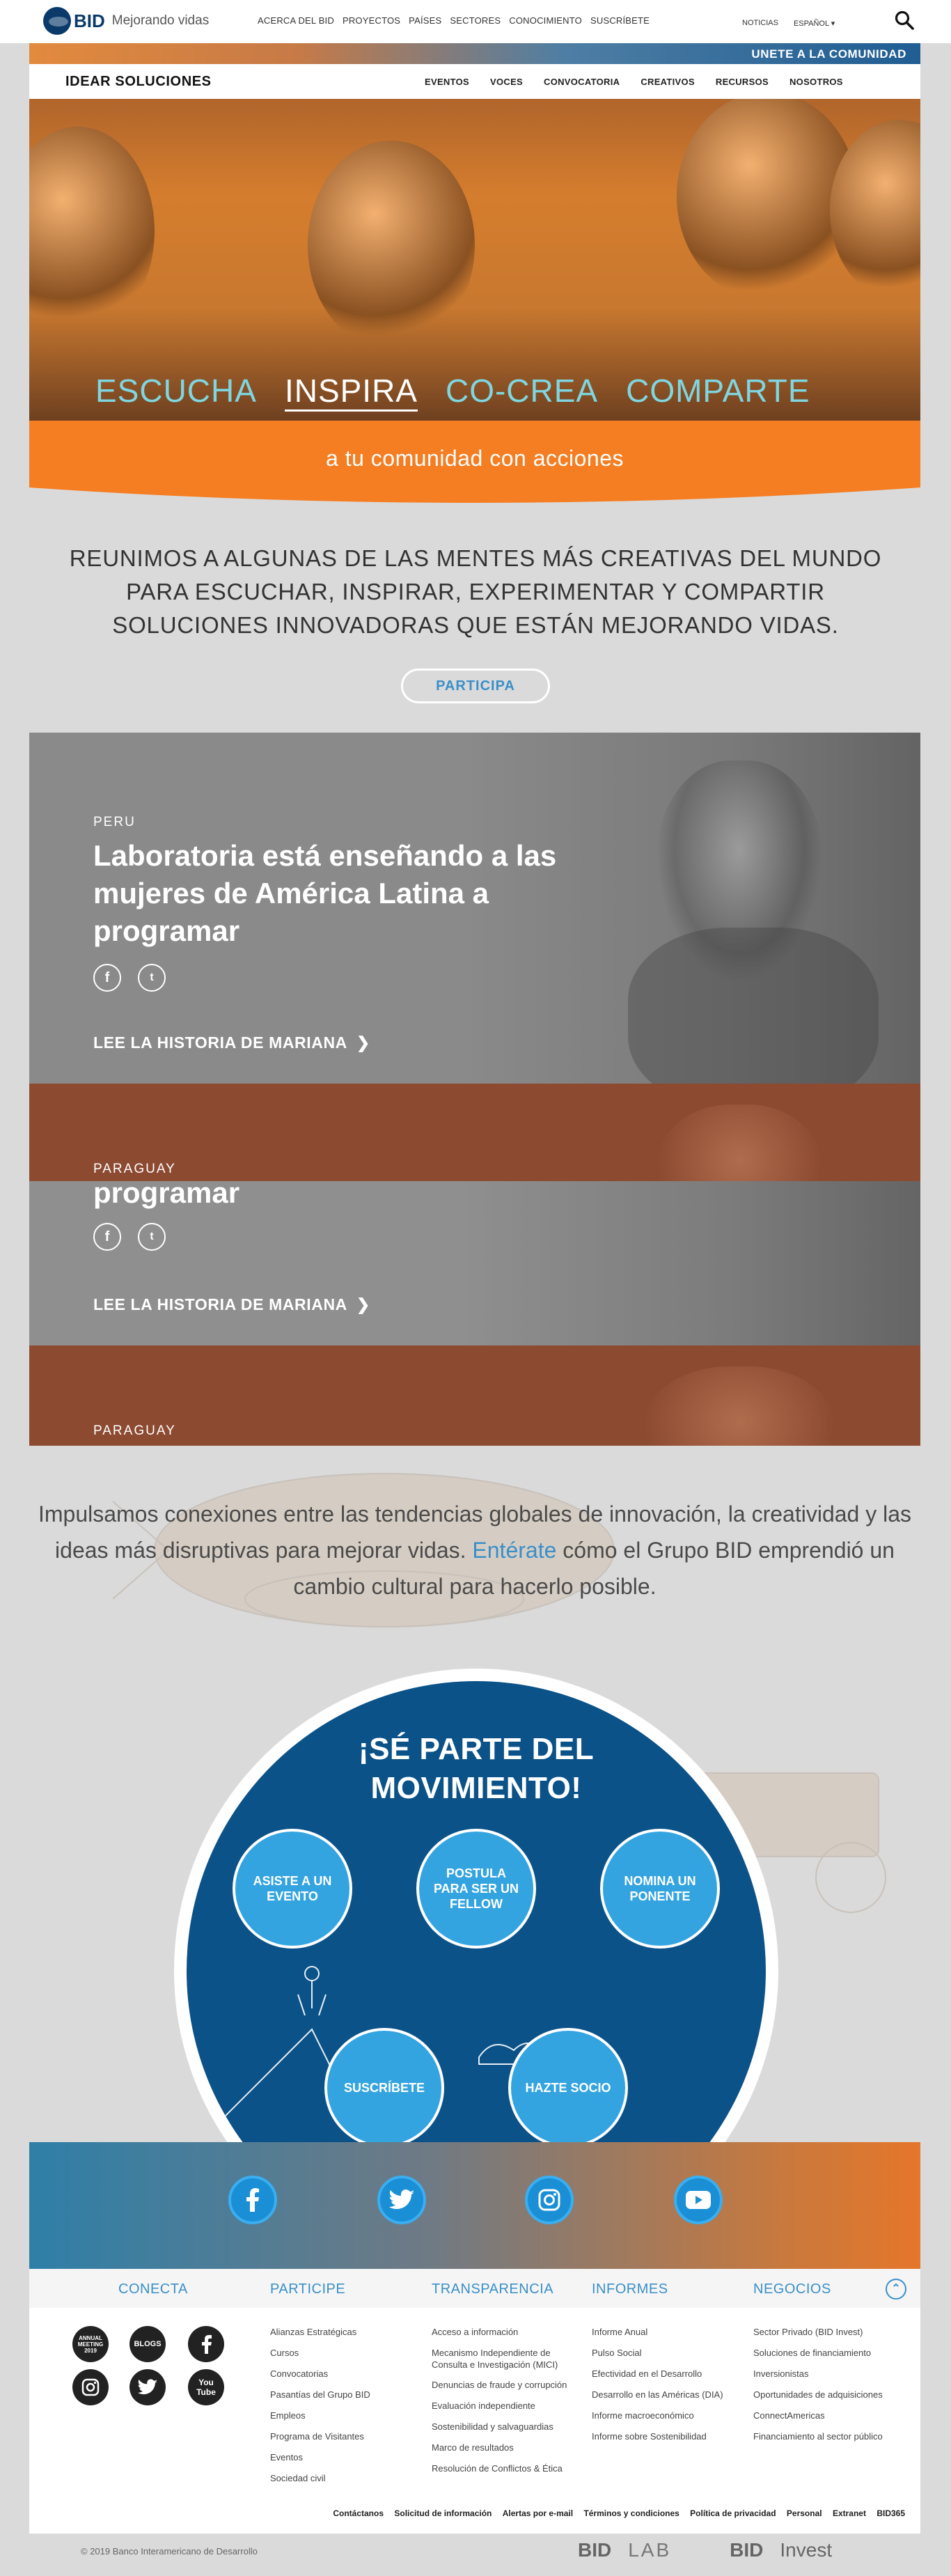  I want to click on blogs-icon: BLOGS, so click(147, 2344).